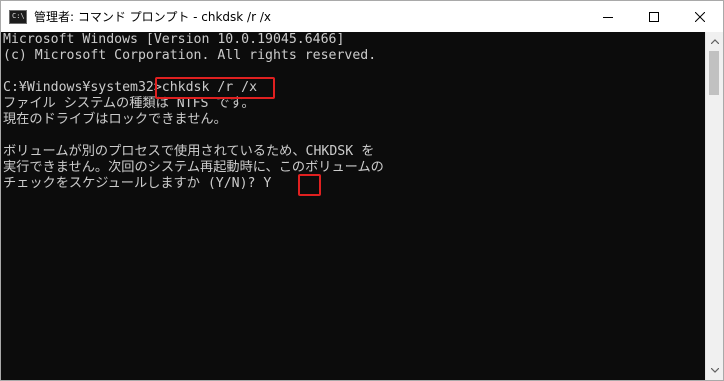 The image size is (724, 381). Describe the element at coordinates (714, 73) in the screenshot. I see `scrollbar-thumb` at that location.